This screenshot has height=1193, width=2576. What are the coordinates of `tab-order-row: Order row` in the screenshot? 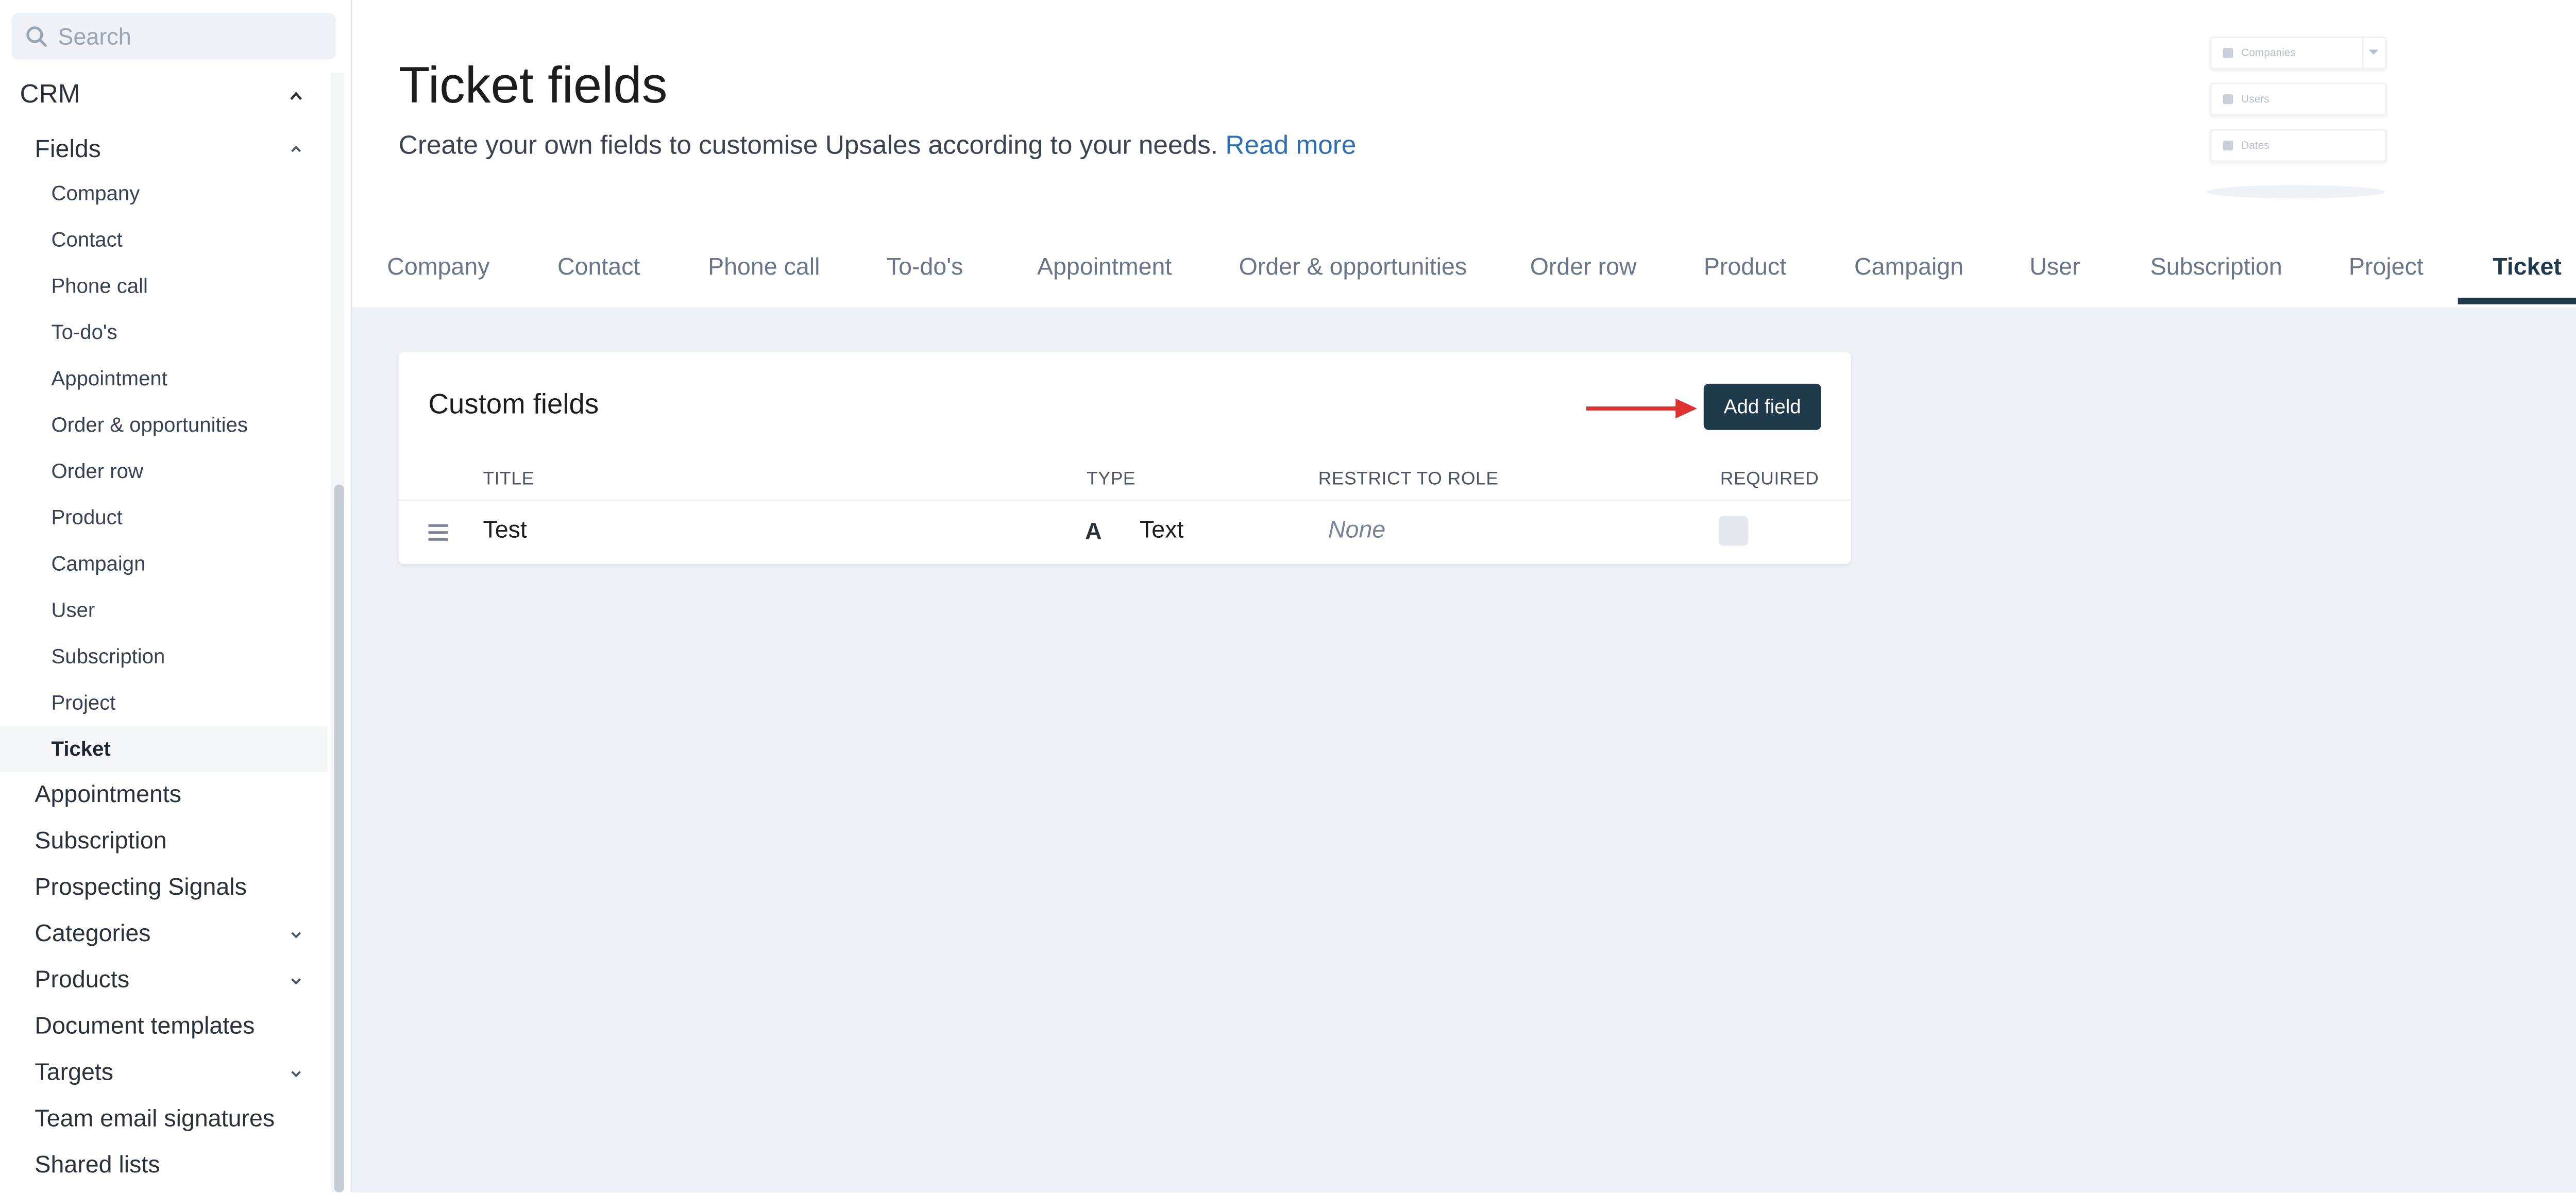 It's located at (1583, 267).